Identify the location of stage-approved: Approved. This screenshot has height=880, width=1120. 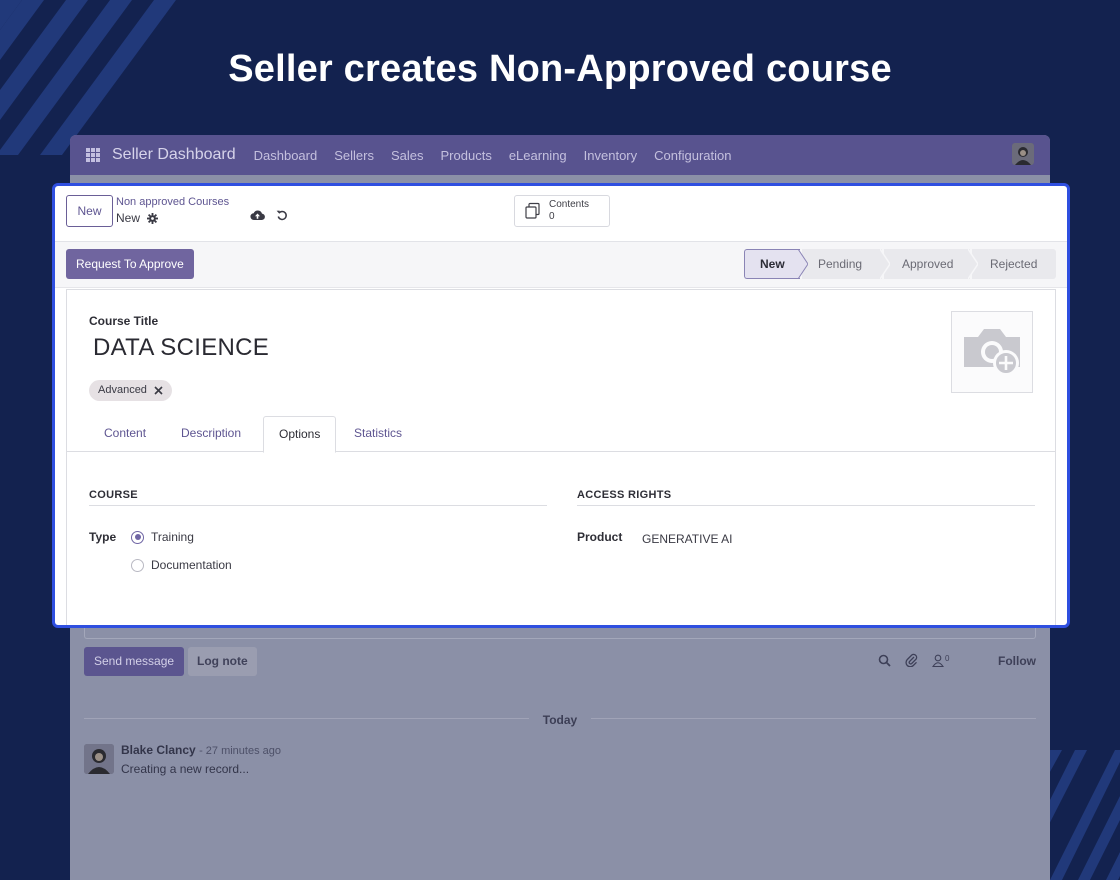
(927, 264).